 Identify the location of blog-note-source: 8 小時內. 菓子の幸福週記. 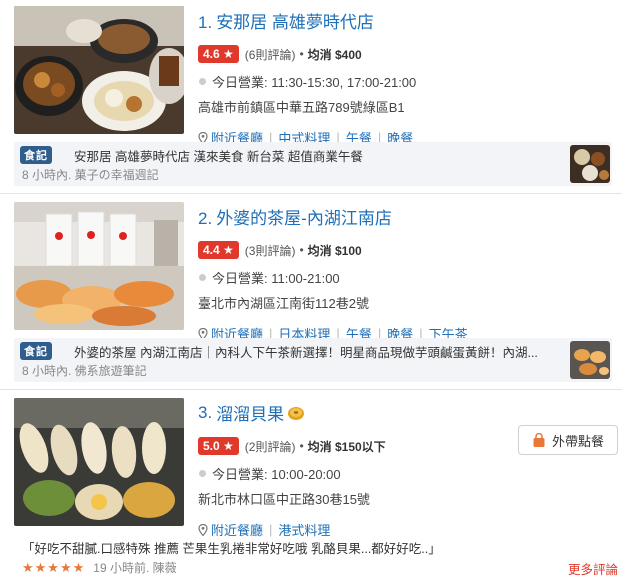
(90, 175).